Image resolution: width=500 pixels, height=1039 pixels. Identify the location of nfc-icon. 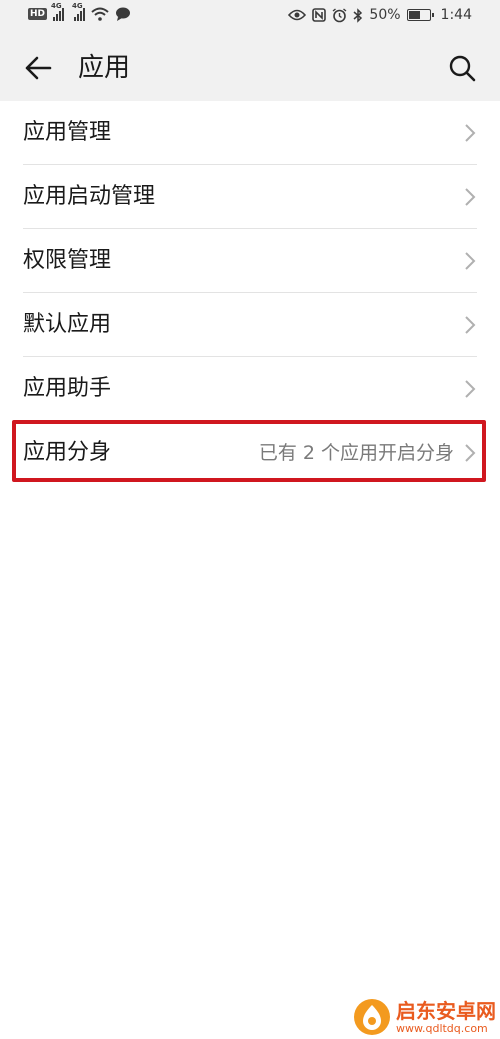
(319, 15).